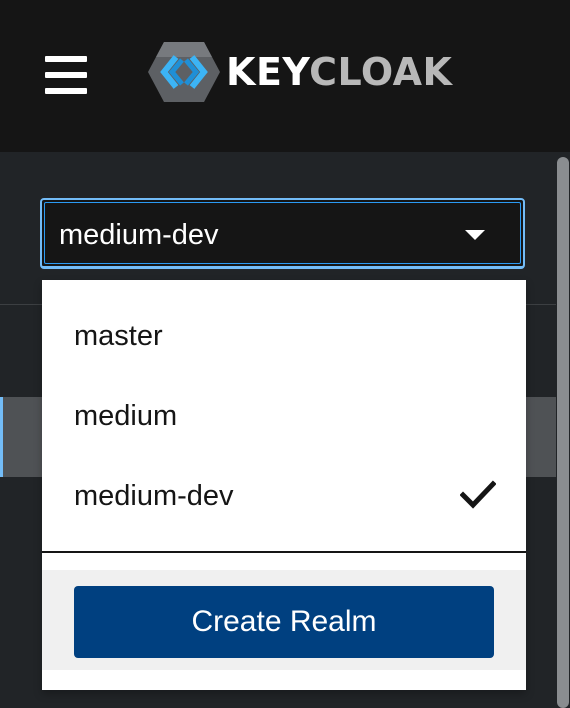 The height and width of the screenshot is (708, 570). What do you see at coordinates (475, 235) in the screenshot?
I see `caret-down-icon` at bounding box center [475, 235].